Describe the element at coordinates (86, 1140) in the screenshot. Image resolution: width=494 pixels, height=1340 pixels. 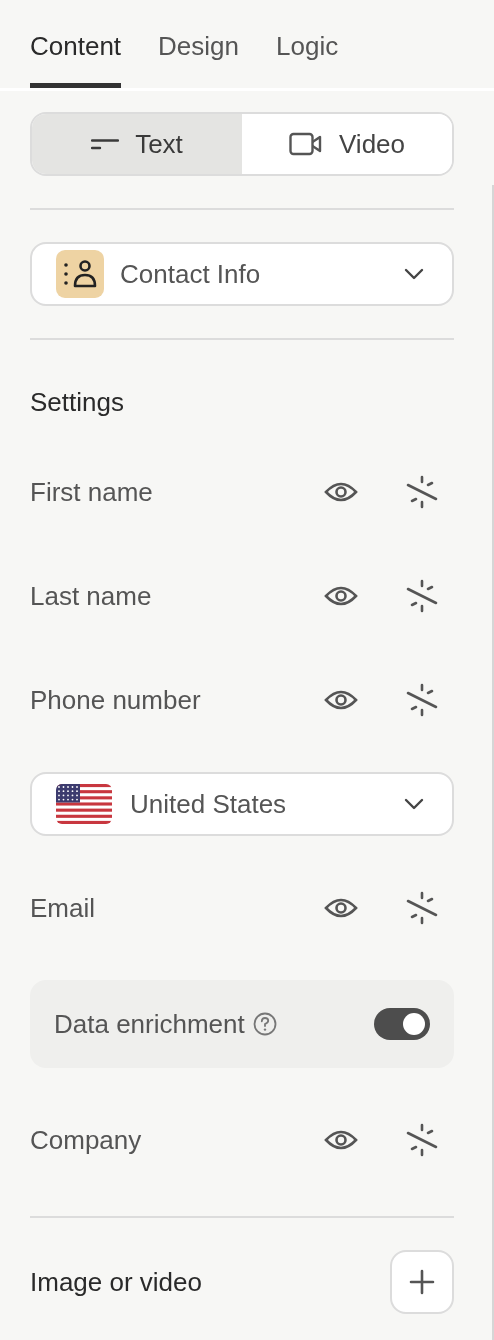
I see `field-label: Company` at that location.